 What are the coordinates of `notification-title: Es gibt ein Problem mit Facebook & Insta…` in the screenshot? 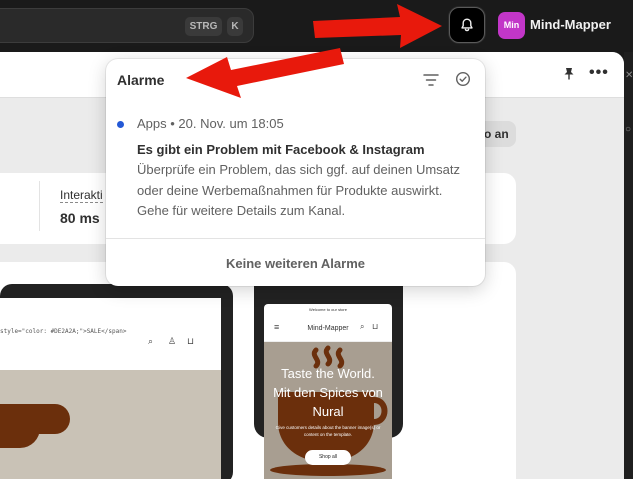 It's located at (281, 149).